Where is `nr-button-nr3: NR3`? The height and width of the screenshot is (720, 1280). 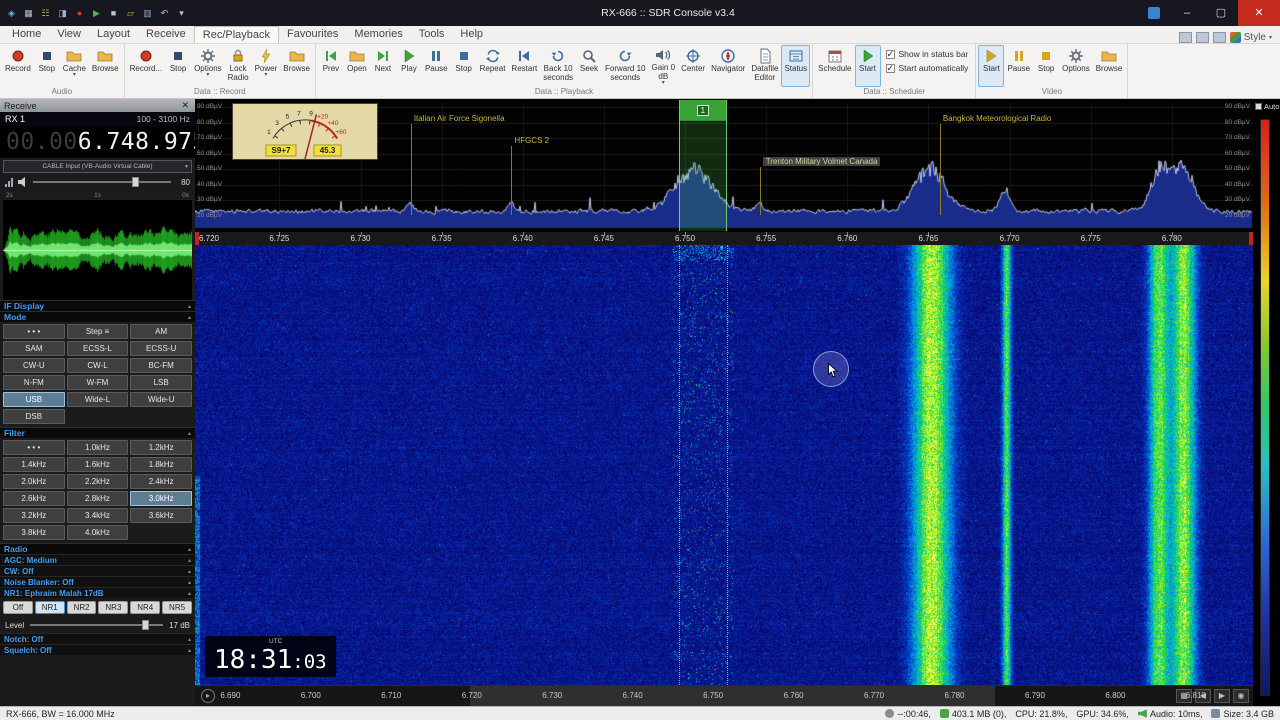 nr-button-nr3: NR3 is located at coordinates (113, 607).